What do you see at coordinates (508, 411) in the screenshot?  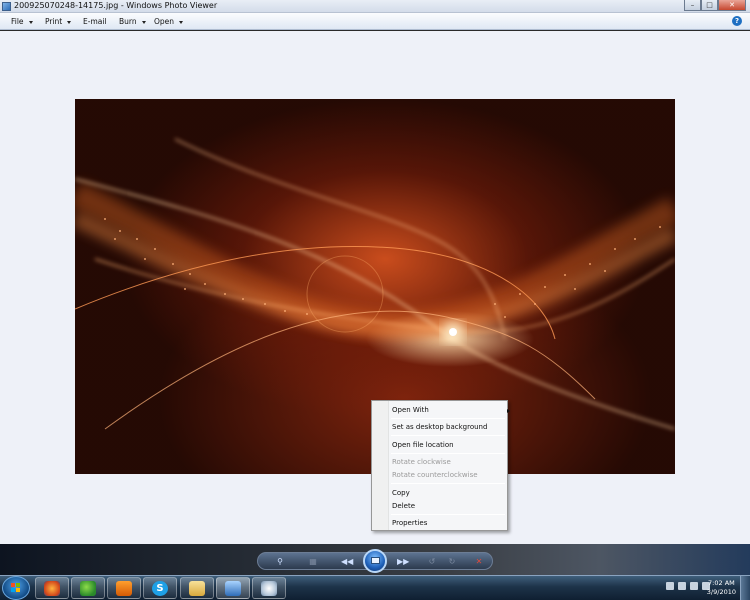 I see `submenu-arrow-icon` at bounding box center [508, 411].